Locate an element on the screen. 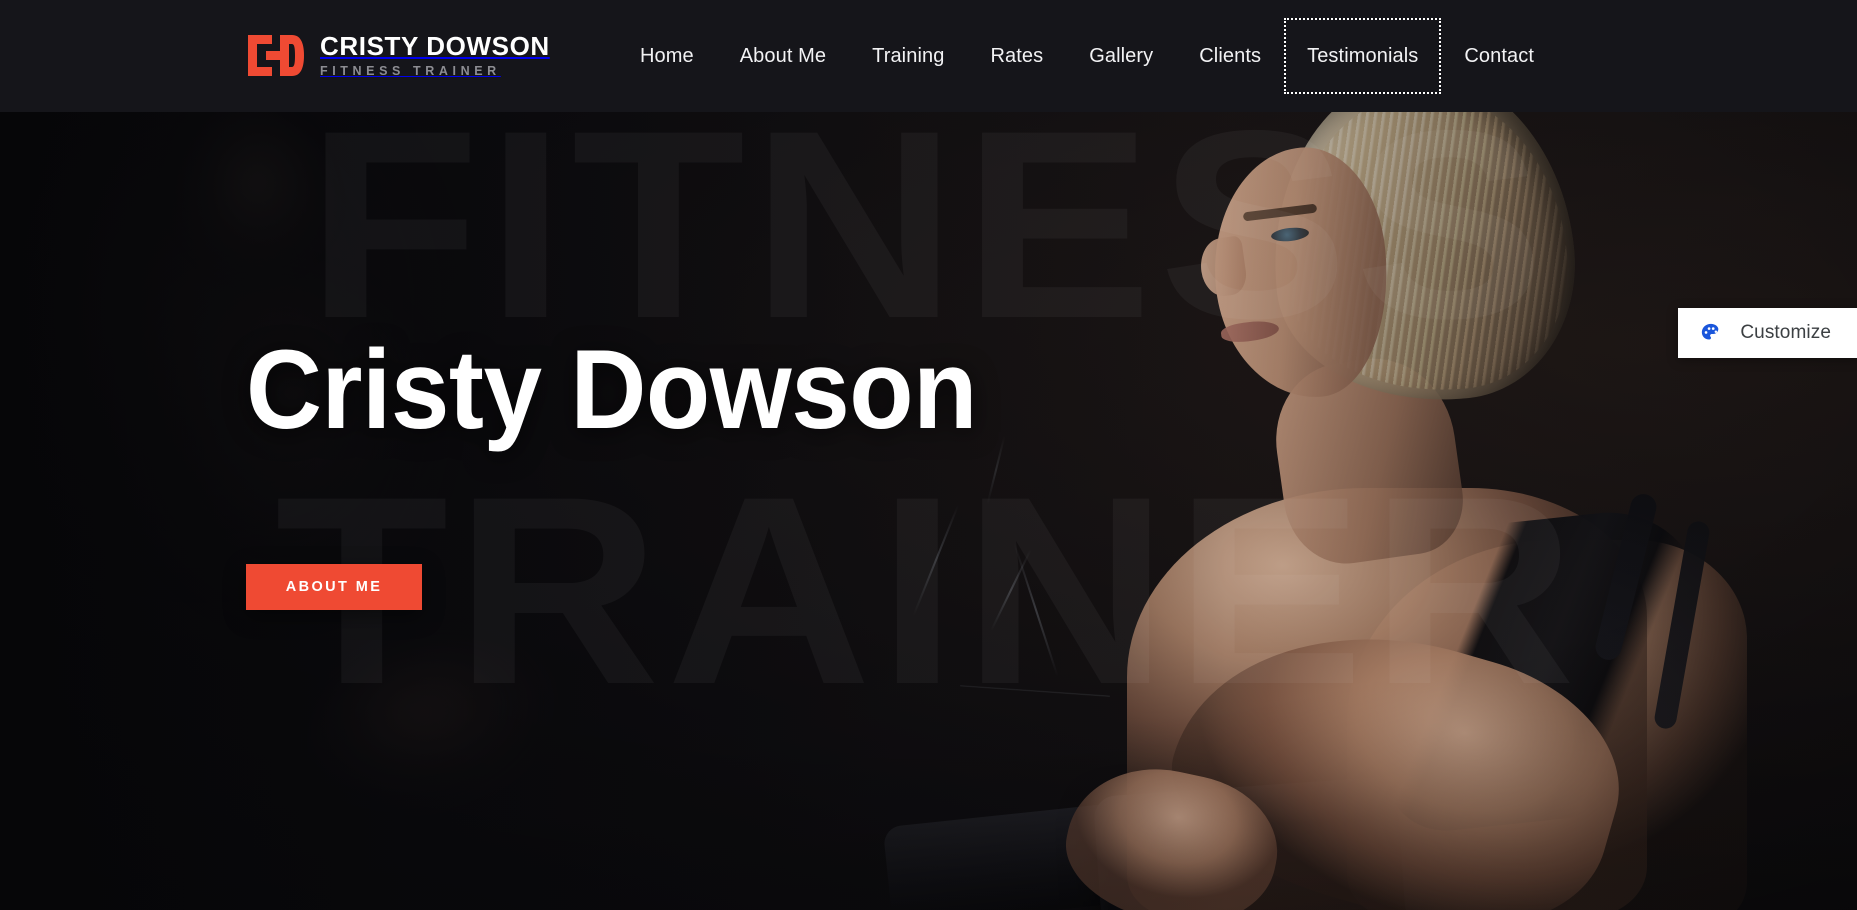  hero-title: Cristy Dowson is located at coordinates (611, 389).